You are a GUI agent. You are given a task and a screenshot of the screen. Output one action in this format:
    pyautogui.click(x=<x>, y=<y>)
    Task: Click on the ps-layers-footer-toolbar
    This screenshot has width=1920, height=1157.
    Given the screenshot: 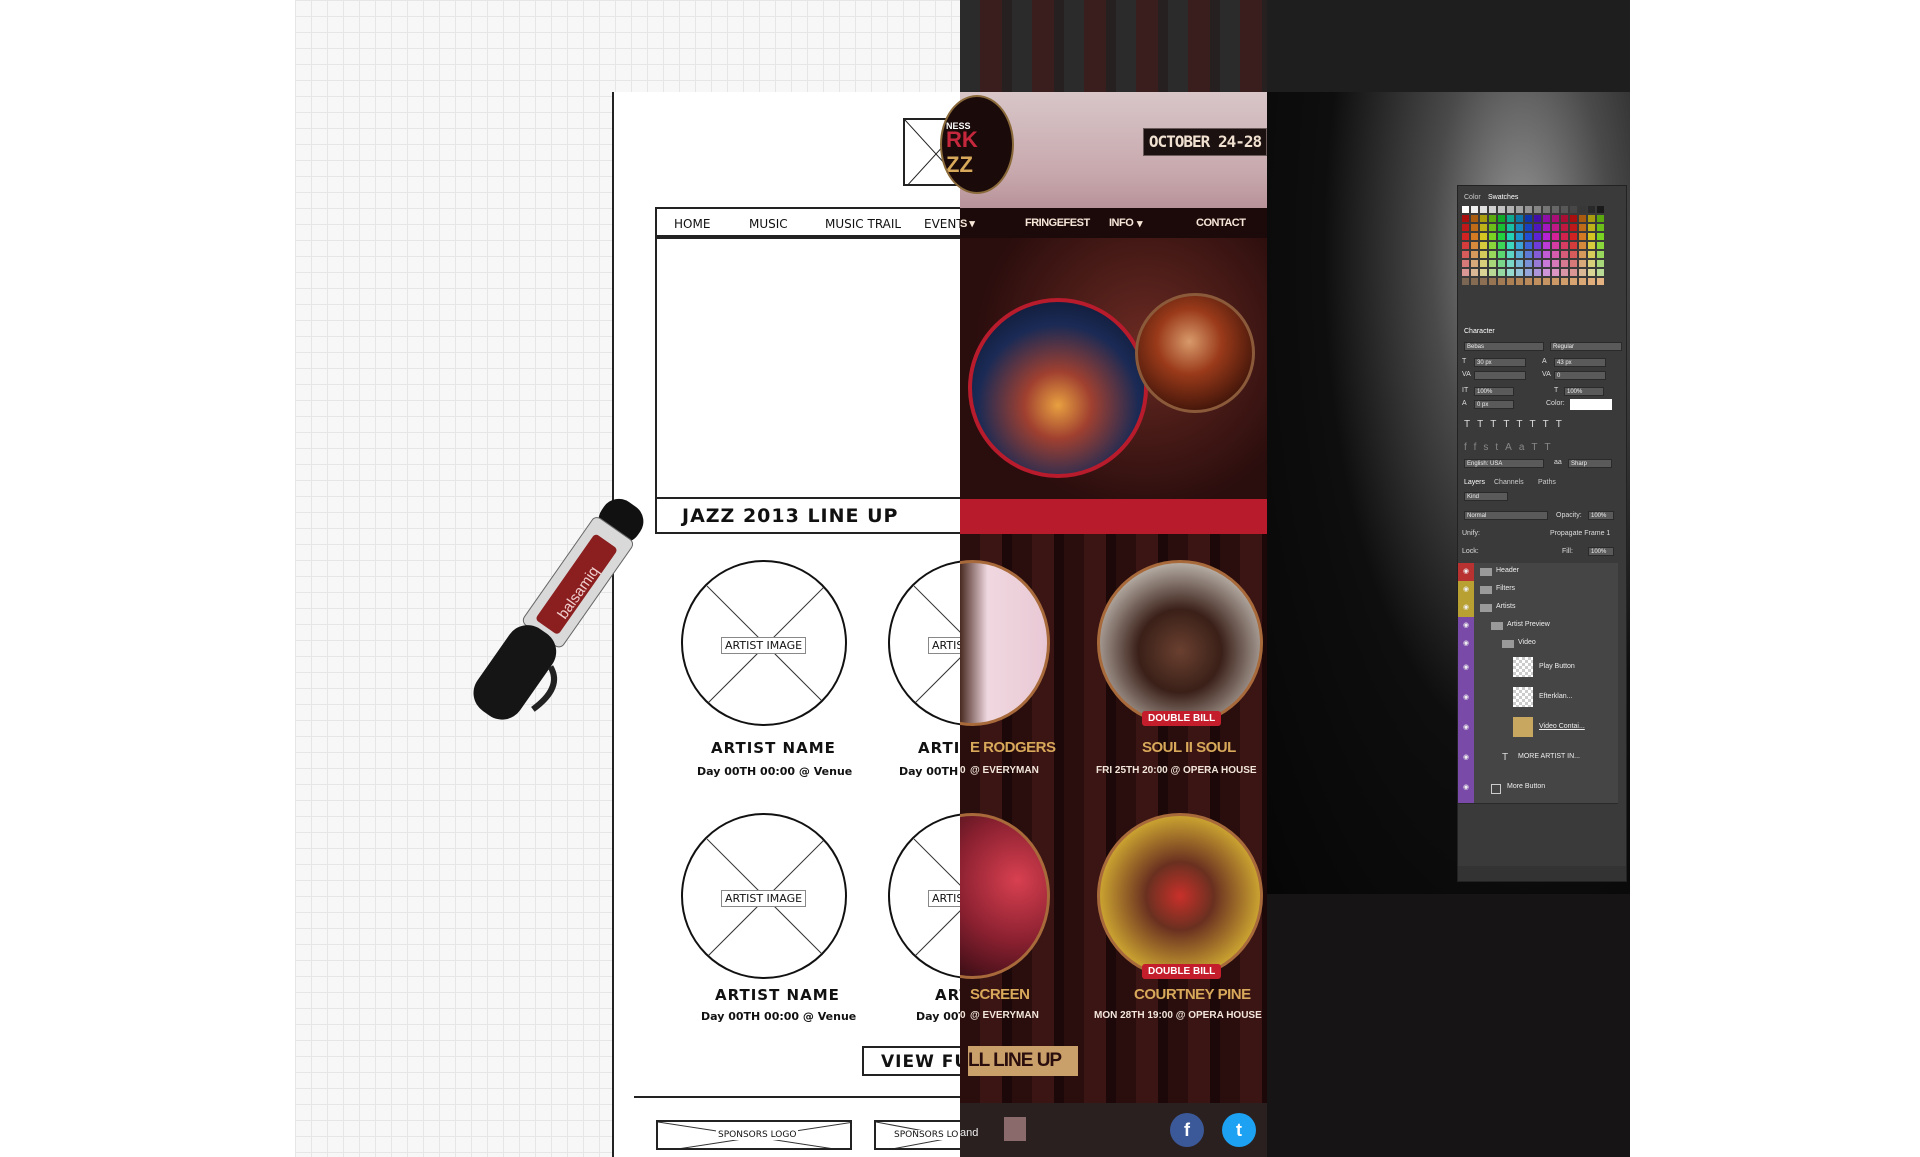 What is the action you would take?
    pyautogui.click(x=1542, y=873)
    